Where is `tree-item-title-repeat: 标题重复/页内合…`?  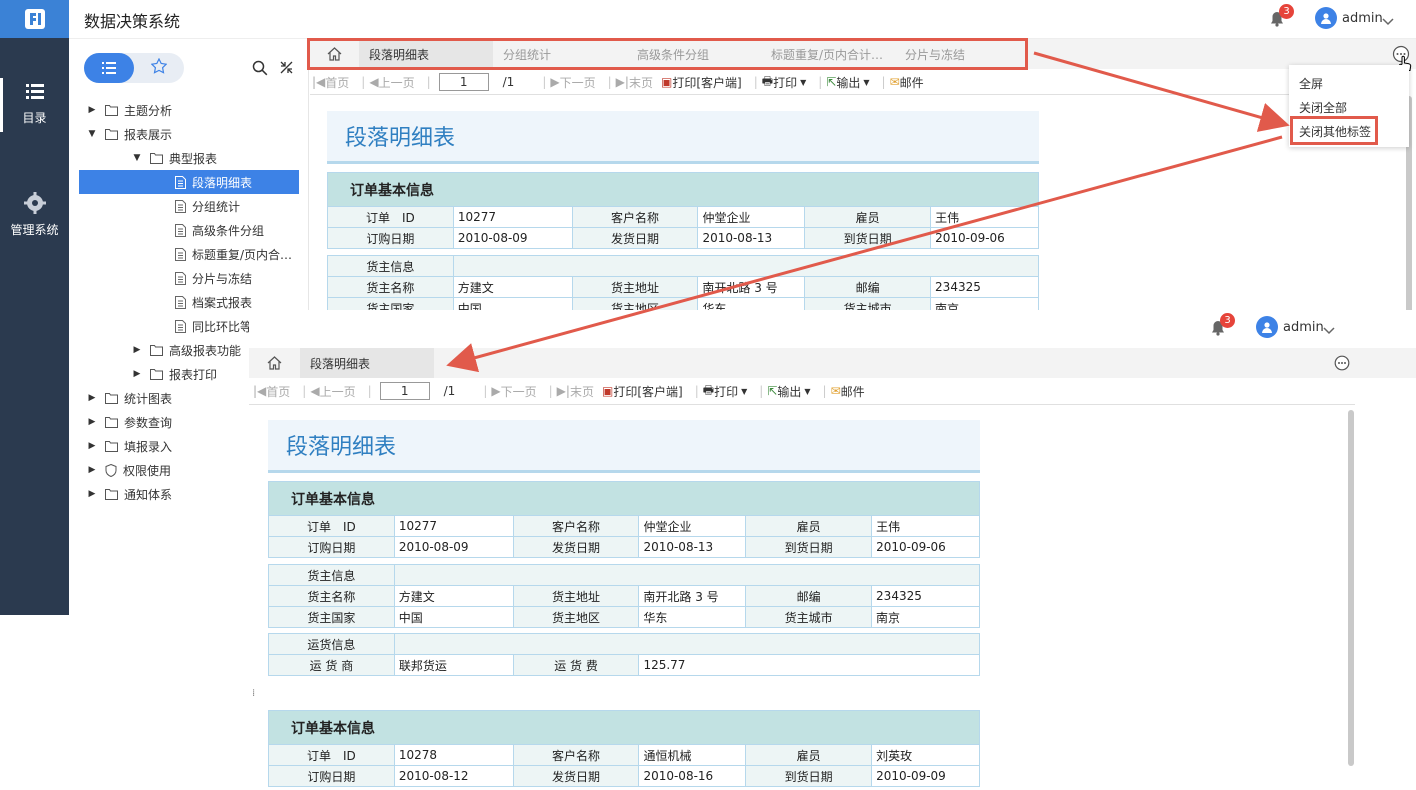
tree-item-title-repeat: 标题重复/页内合… is located at coordinates (194, 254).